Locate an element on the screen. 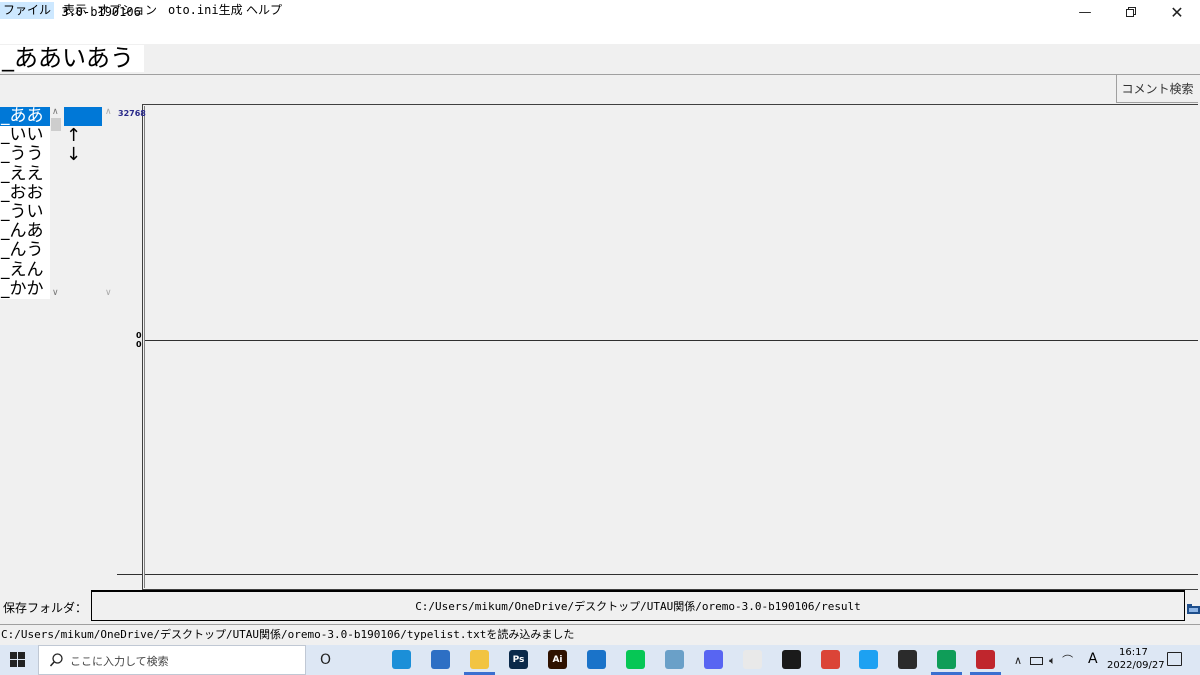 The height and width of the screenshot is (675, 1200). chrome-icon is located at coordinates (830, 659).